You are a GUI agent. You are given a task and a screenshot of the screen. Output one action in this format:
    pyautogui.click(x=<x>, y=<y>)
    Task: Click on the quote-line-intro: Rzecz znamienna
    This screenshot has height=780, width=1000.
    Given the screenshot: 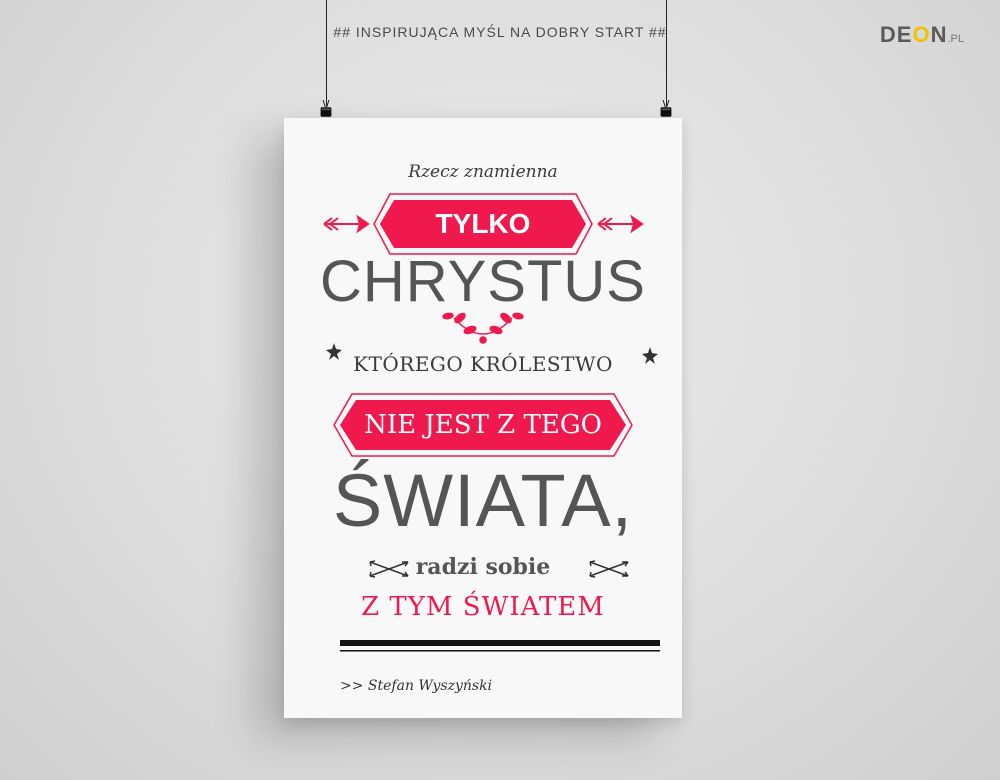 What is the action you would take?
    pyautogui.click(x=483, y=172)
    